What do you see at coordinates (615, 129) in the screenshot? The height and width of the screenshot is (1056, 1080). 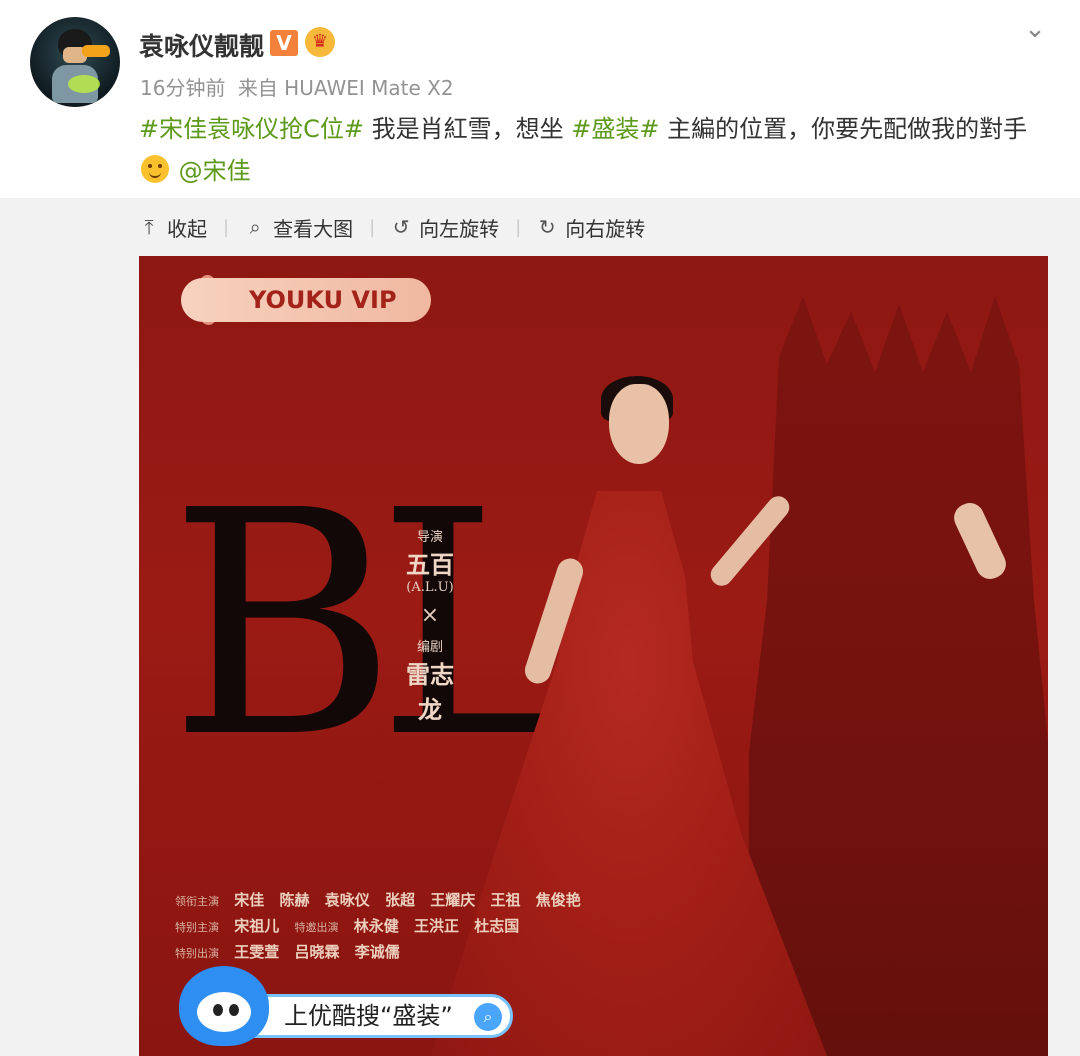 I see `hashtag-link: #盛装#` at bounding box center [615, 129].